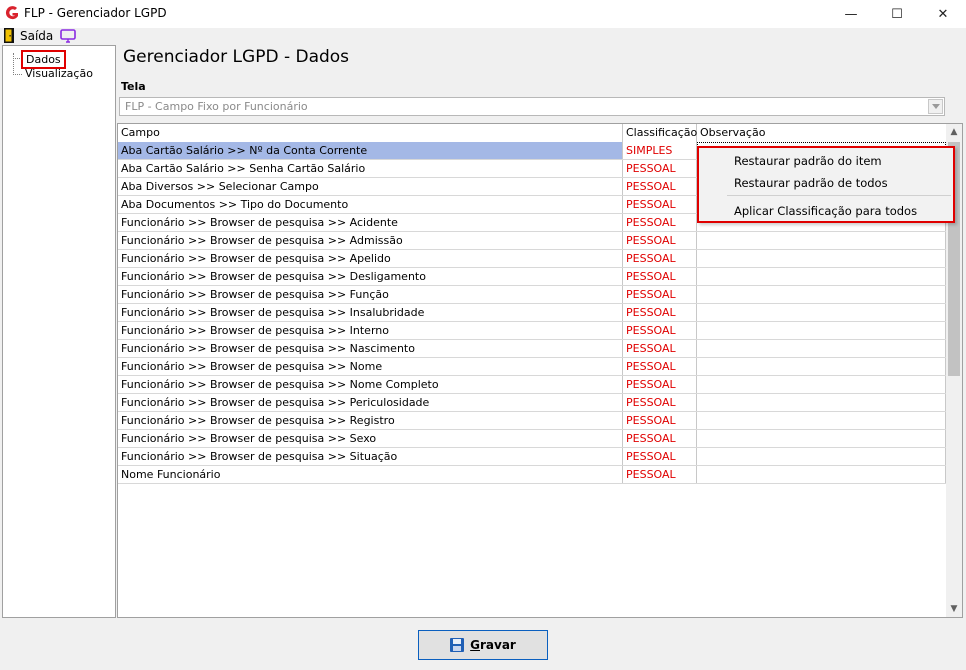 The height and width of the screenshot is (670, 966). I want to click on app-logo-icon, so click(11, 13).